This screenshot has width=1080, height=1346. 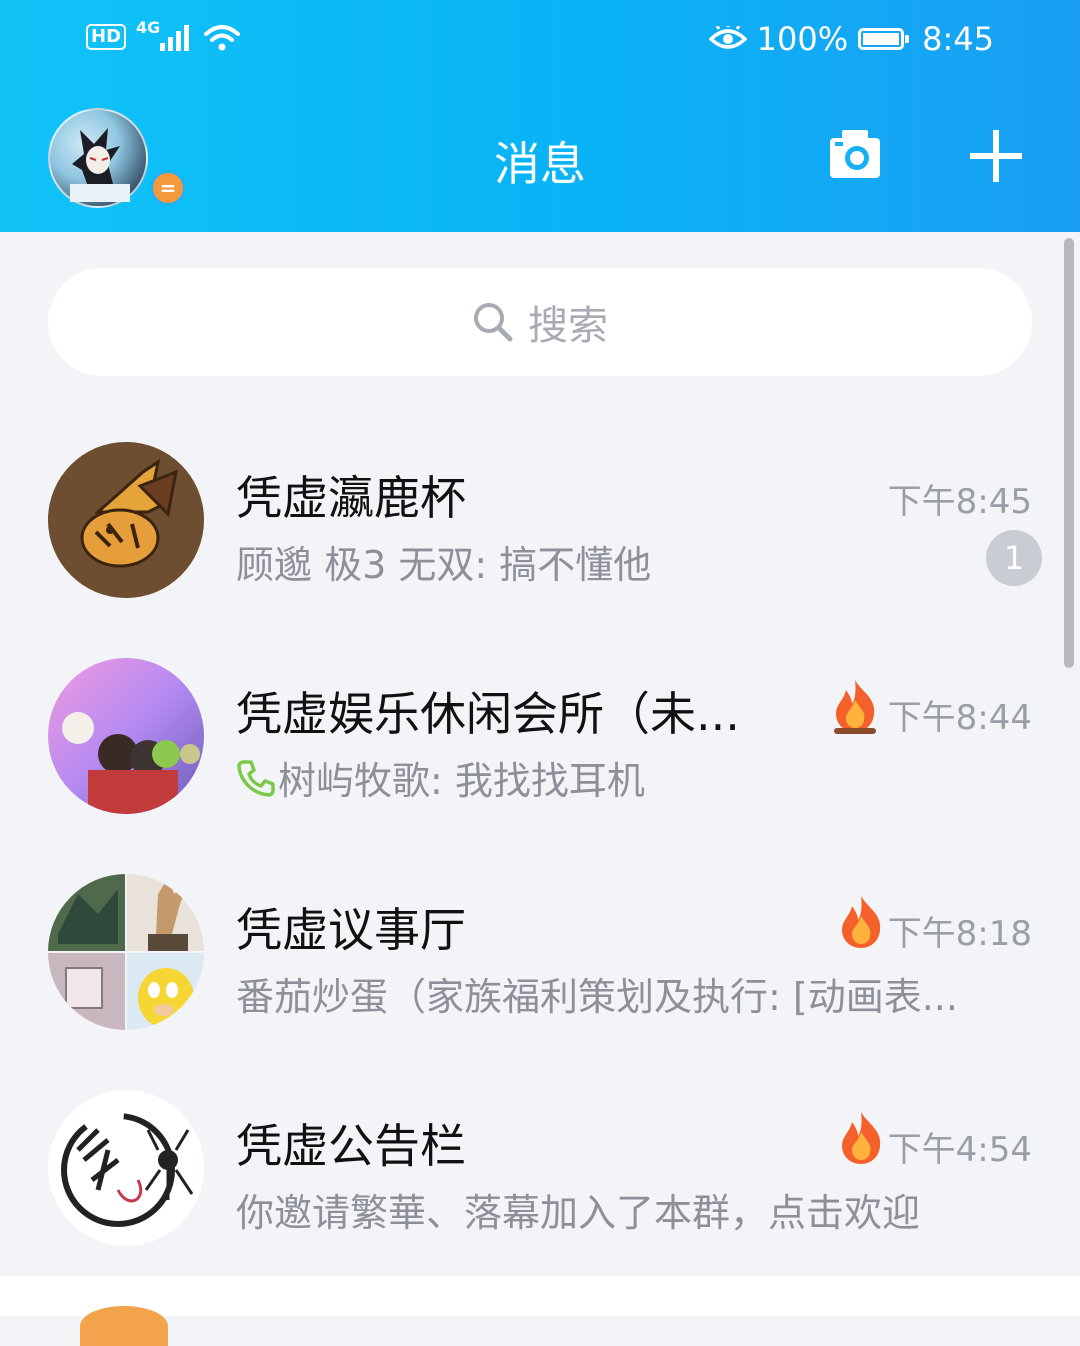 I want to click on scrollbar, so click(x=1069, y=453).